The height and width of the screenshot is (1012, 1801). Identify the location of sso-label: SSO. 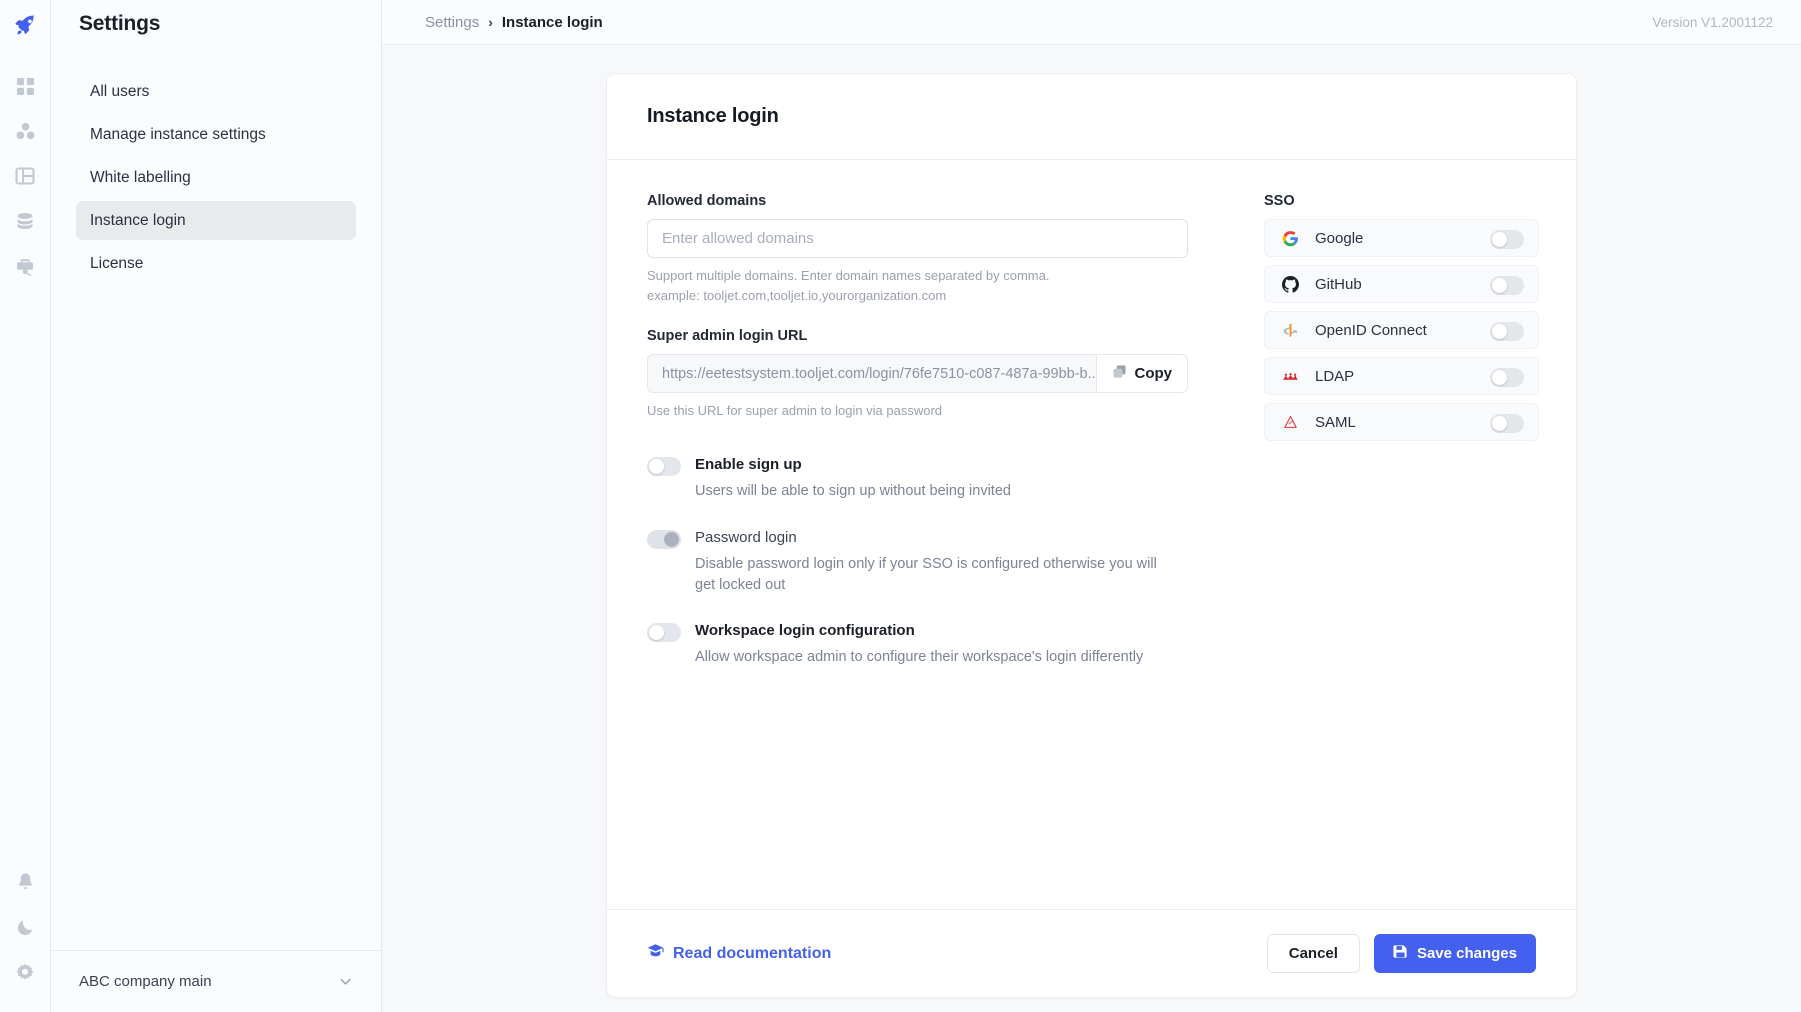
(1279, 201).